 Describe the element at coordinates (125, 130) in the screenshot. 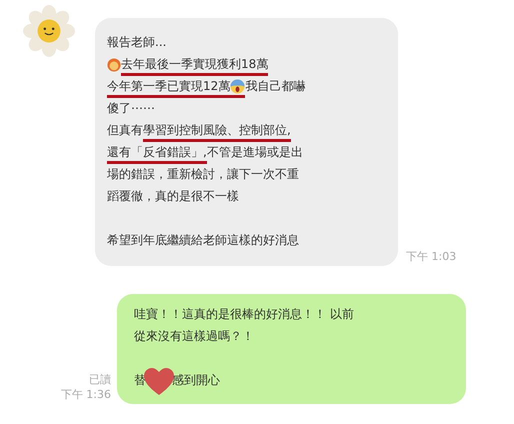

I see `message-text: 但真有` at that location.